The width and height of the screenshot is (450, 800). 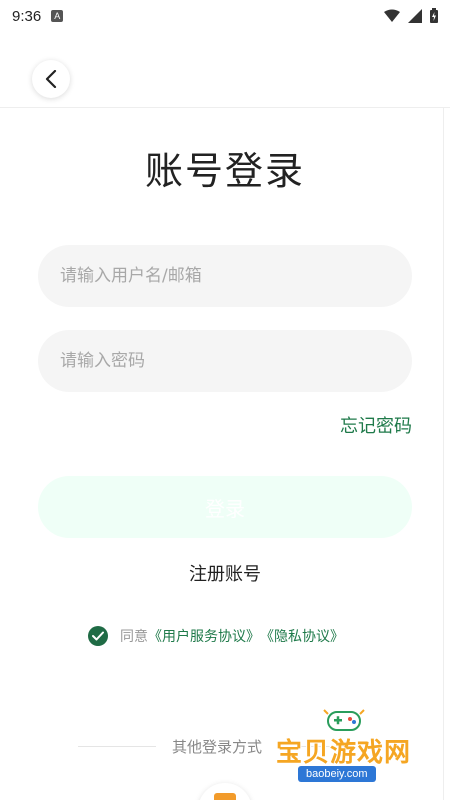 I want to click on username-input, so click(x=225, y=276).